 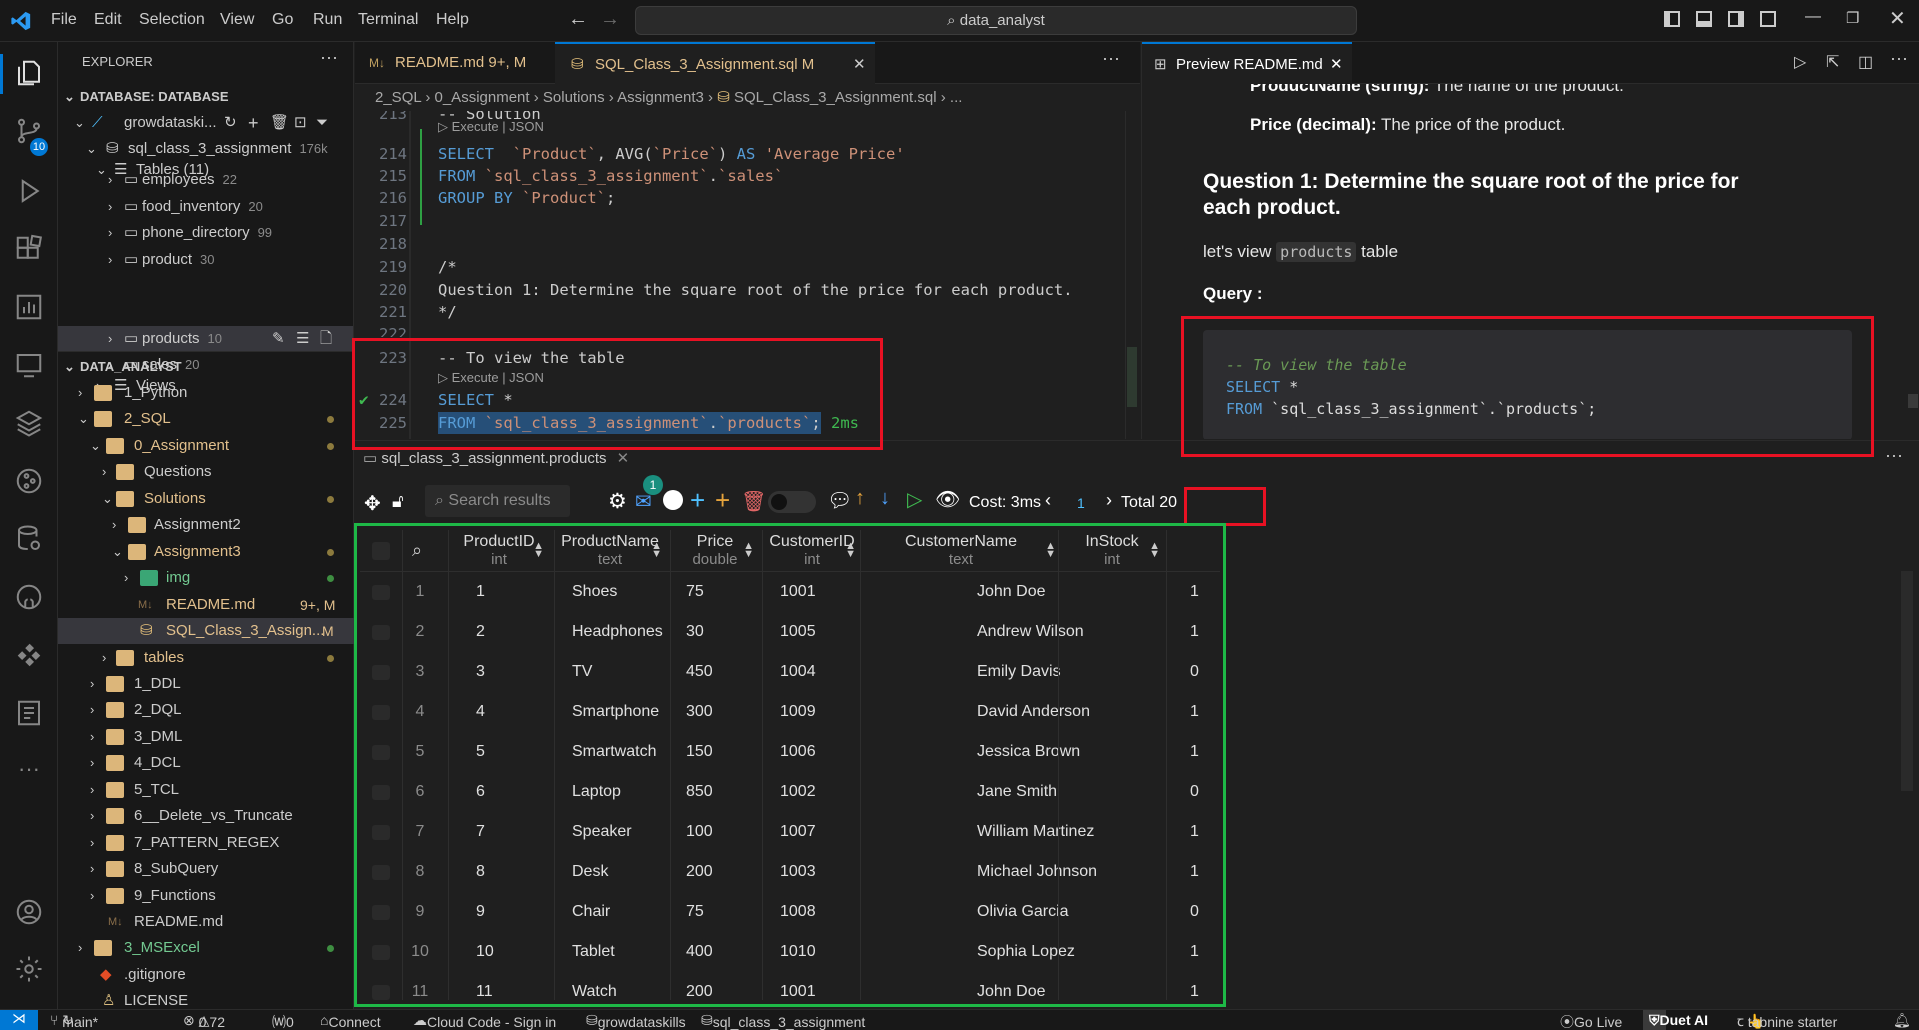 I want to click on tab-sql-file: ⛁ SQL_Class_3_Assignment.sql M ✕, so click(x=715, y=63).